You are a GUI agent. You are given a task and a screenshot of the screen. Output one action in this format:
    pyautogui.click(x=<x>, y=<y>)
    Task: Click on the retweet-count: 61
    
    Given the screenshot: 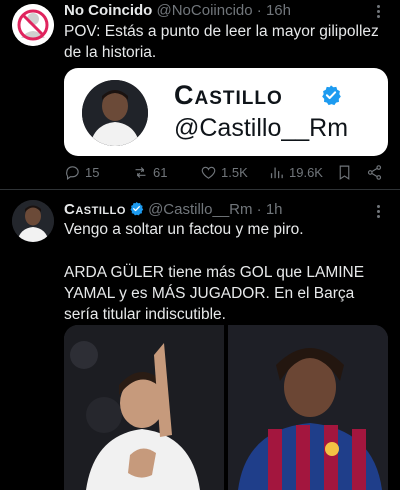 What is the action you would take?
    pyautogui.click(x=160, y=172)
    